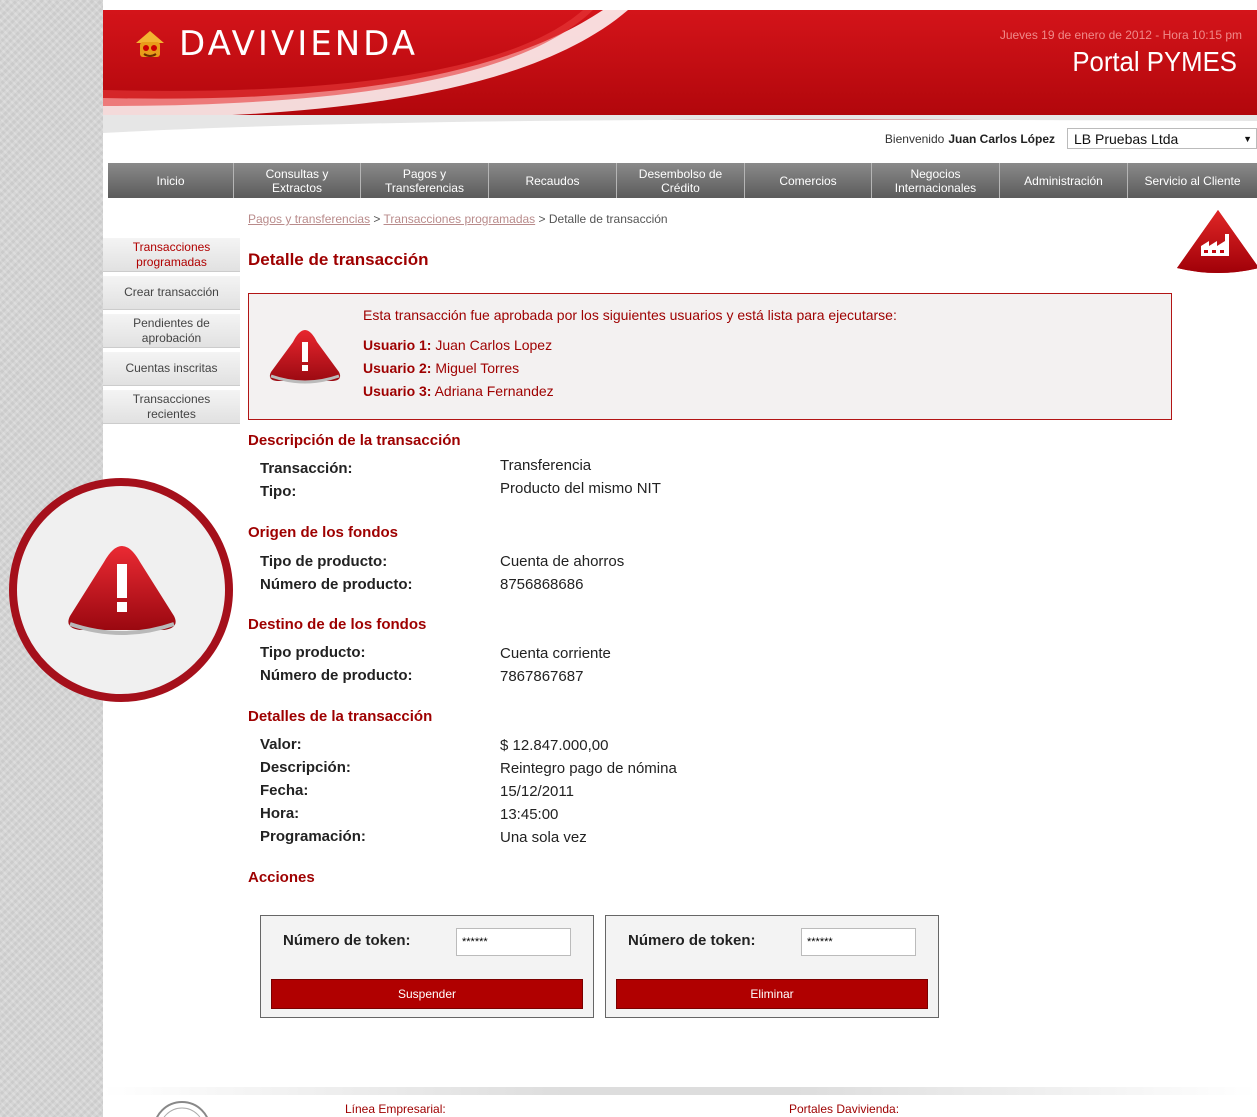  I want to click on nav-label: Administración, so click(1063, 180).